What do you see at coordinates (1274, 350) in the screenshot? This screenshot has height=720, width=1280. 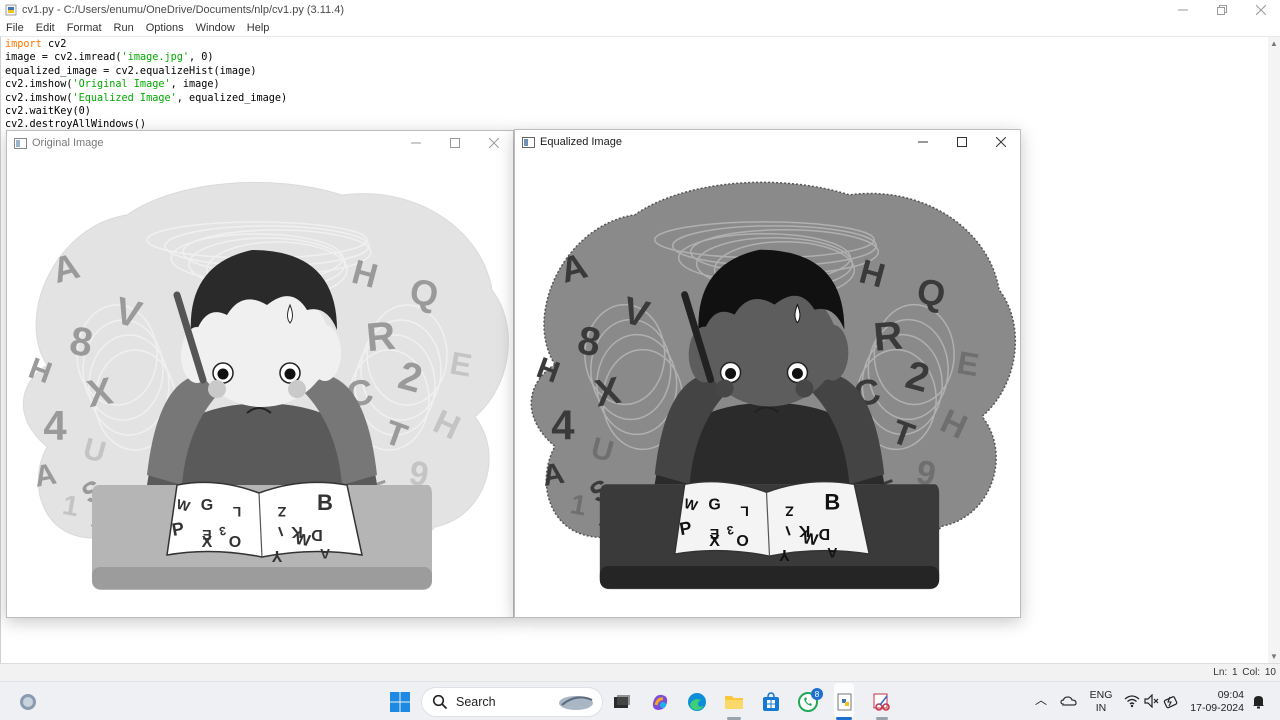 I see `vertical-scrollbar: ▲ ▼` at bounding box center [1274, 350].